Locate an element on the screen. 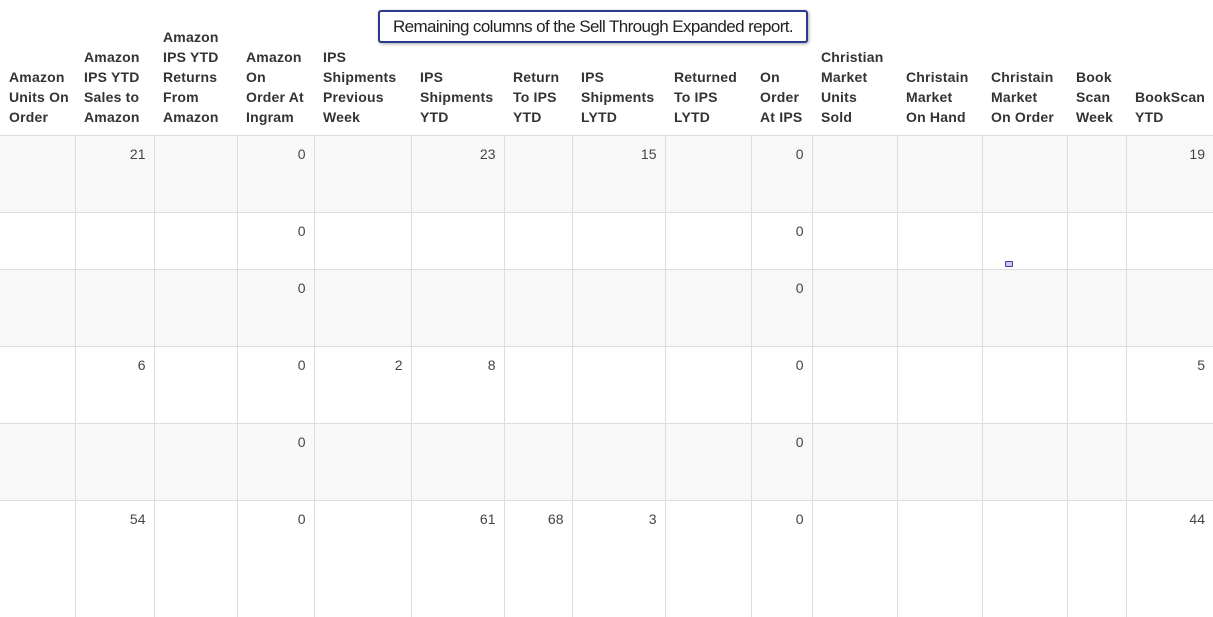 The height and width of the screenshot is (617, 1213). column-header: IPS Shipments Previous Week is located at coordinates (362, 67).